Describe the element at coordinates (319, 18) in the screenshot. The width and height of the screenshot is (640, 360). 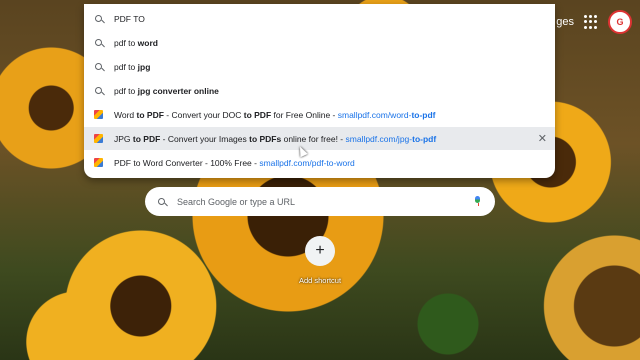
I see `suggestion-row: PDF TO` at that location.